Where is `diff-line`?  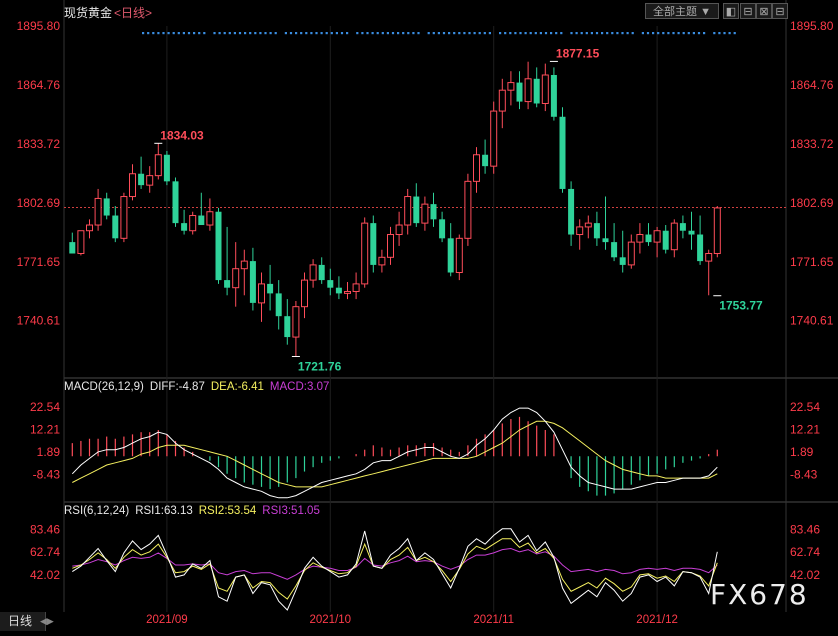
diff-line is located at coordinates (394, 453).